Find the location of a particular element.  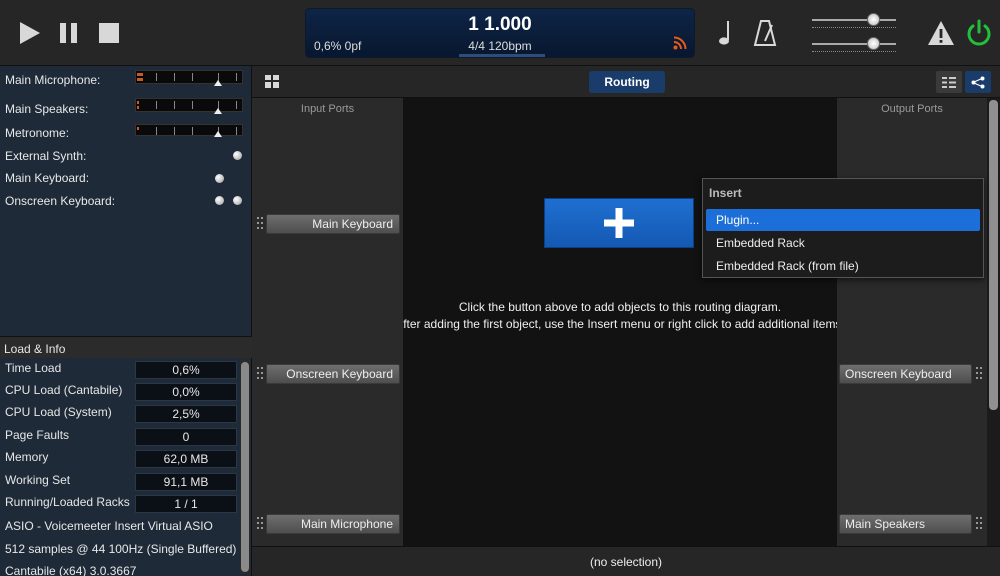

layout-grid-icon is located at coordinates (272, 81).